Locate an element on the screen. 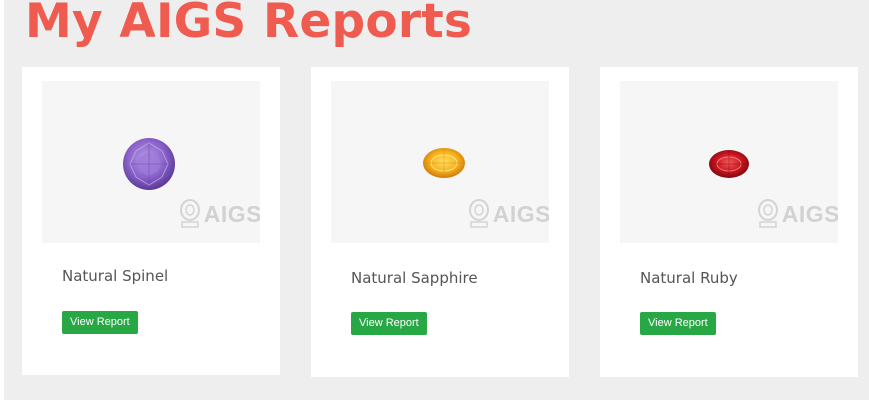 Image resolution: width=869 pixels, height=400 pixels. gem-name: Natural Sapphire is located at coordinates (414, 278).